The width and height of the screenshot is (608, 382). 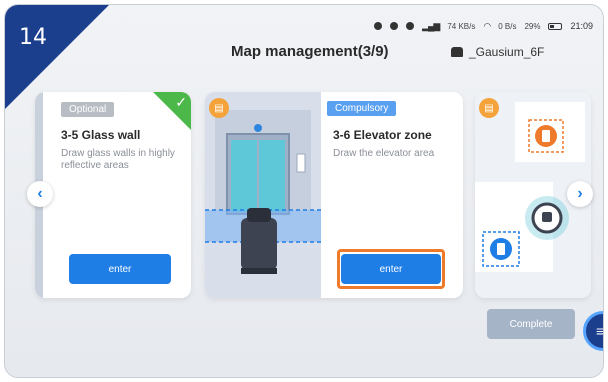 I want to click on clock: 21:09, so click(x=581, y=26).